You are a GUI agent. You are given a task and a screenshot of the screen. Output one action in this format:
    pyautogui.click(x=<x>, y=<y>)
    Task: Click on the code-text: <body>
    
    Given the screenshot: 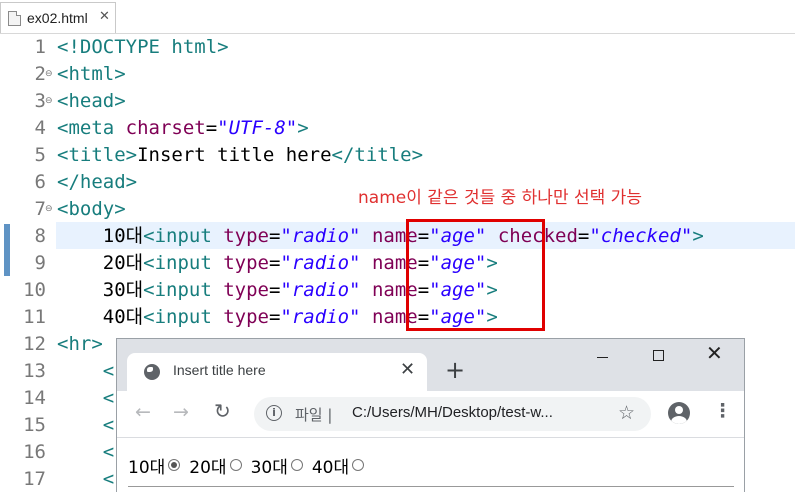 What is the action you would take?
    pyautogui.click(x=91, y=209)
    